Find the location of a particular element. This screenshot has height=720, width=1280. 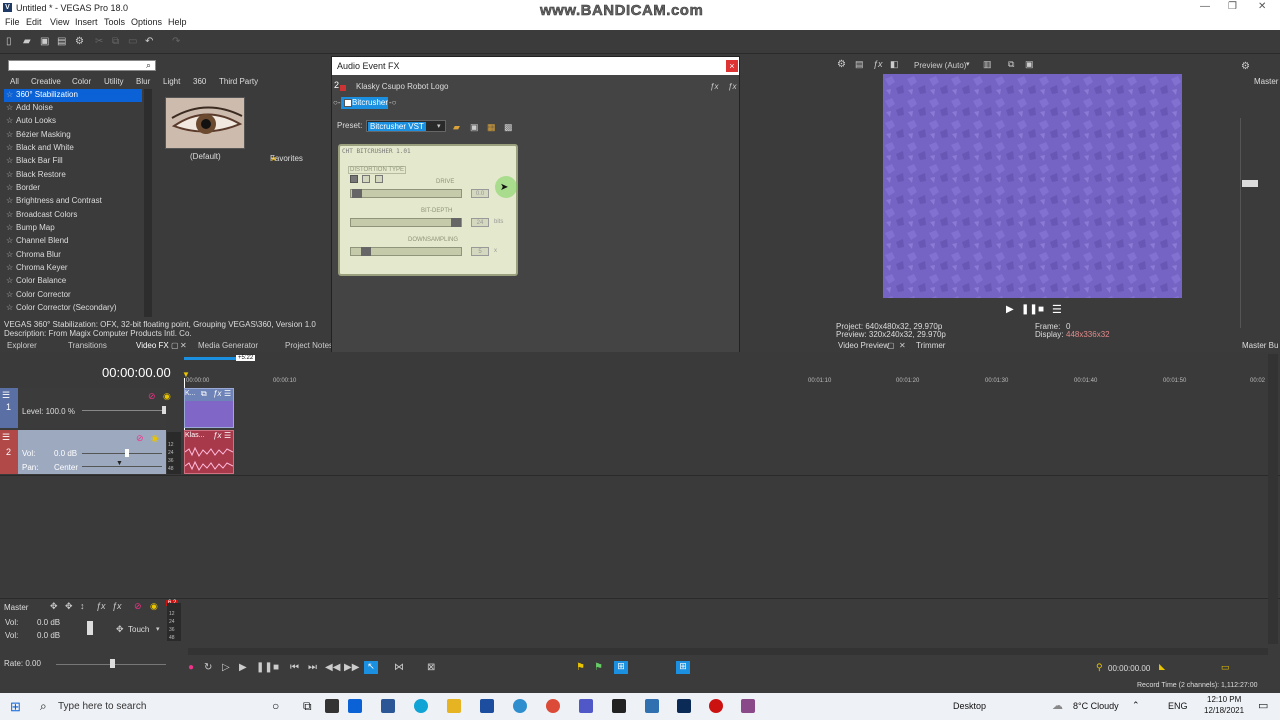

undo-icon: ↶ is located at coordinates (150, 42).